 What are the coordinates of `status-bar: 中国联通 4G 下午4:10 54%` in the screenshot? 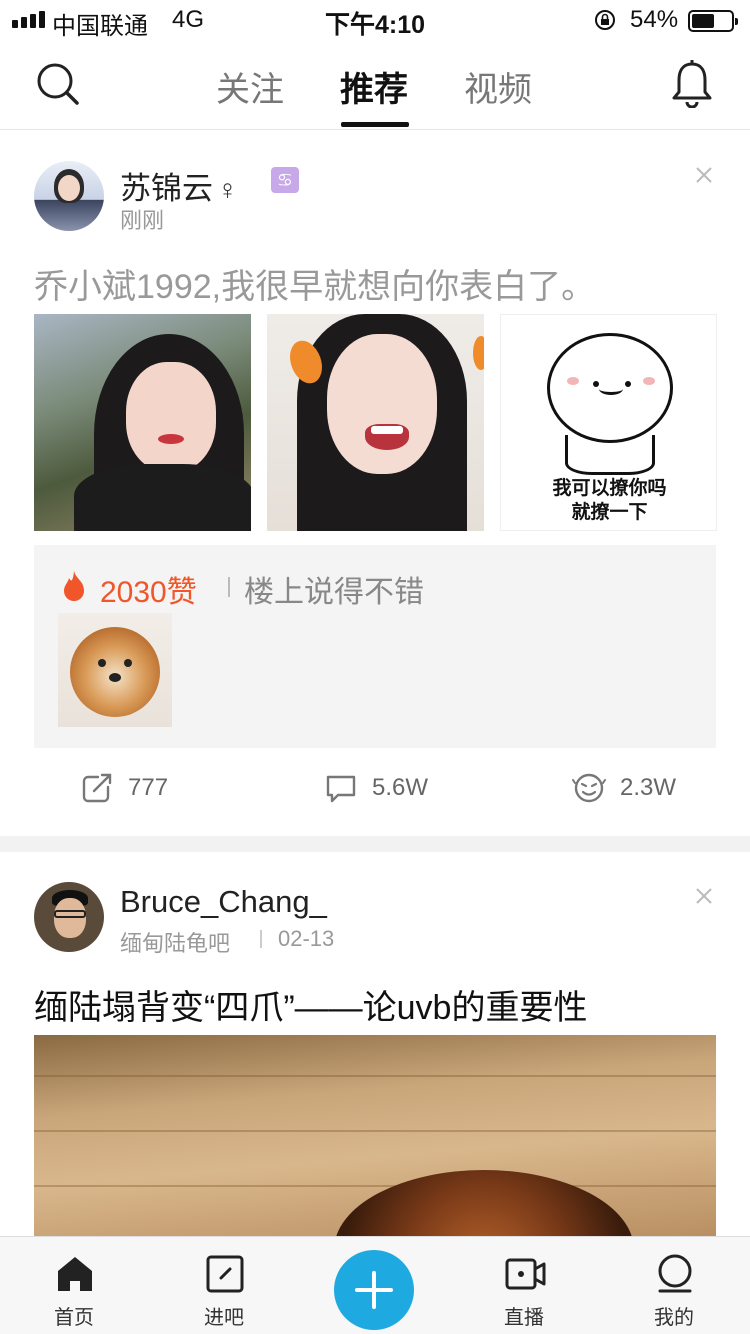 It's located at (375, 20).